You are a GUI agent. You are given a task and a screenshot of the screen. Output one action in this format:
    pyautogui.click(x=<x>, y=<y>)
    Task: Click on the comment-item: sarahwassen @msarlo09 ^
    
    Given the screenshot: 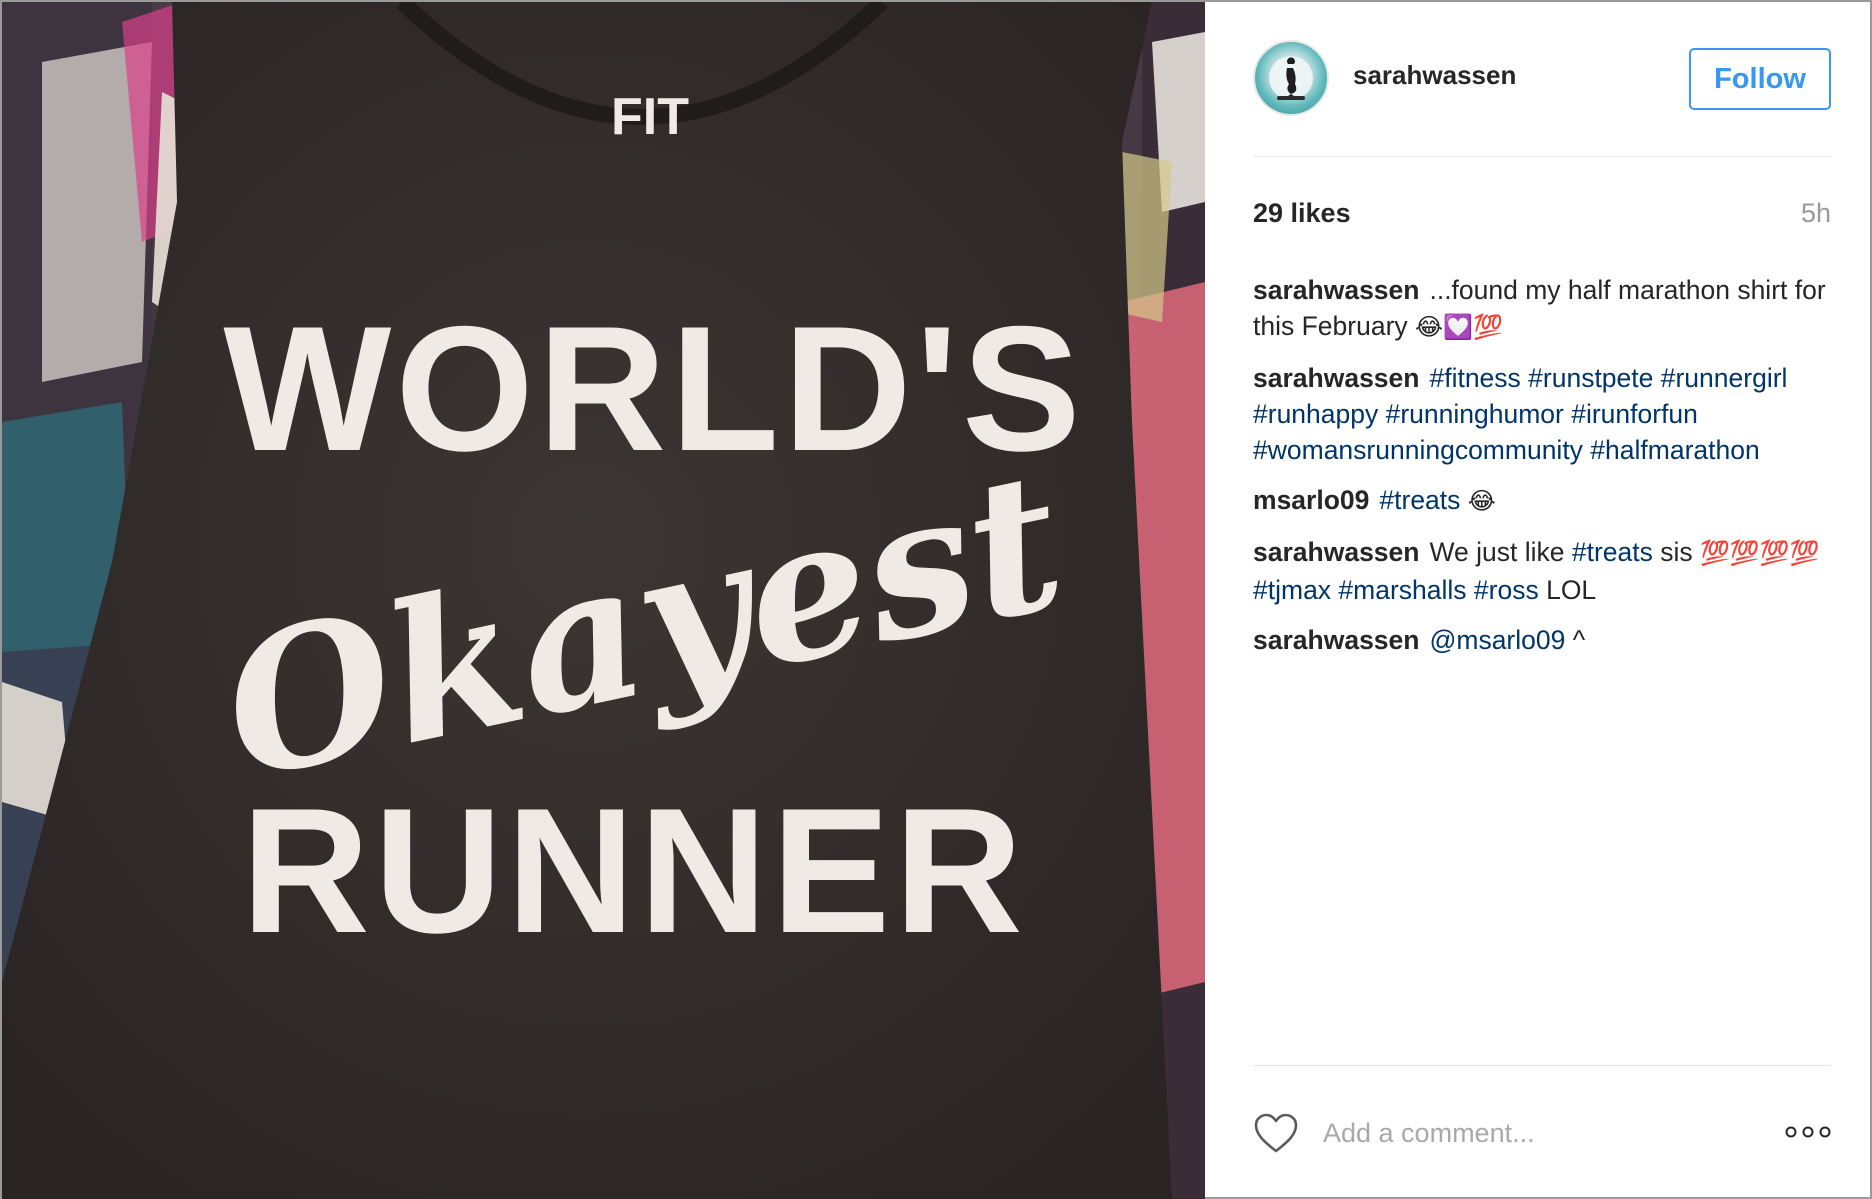 What is the action you would take?
    pyautogui.click(x=1542, y=640)
    